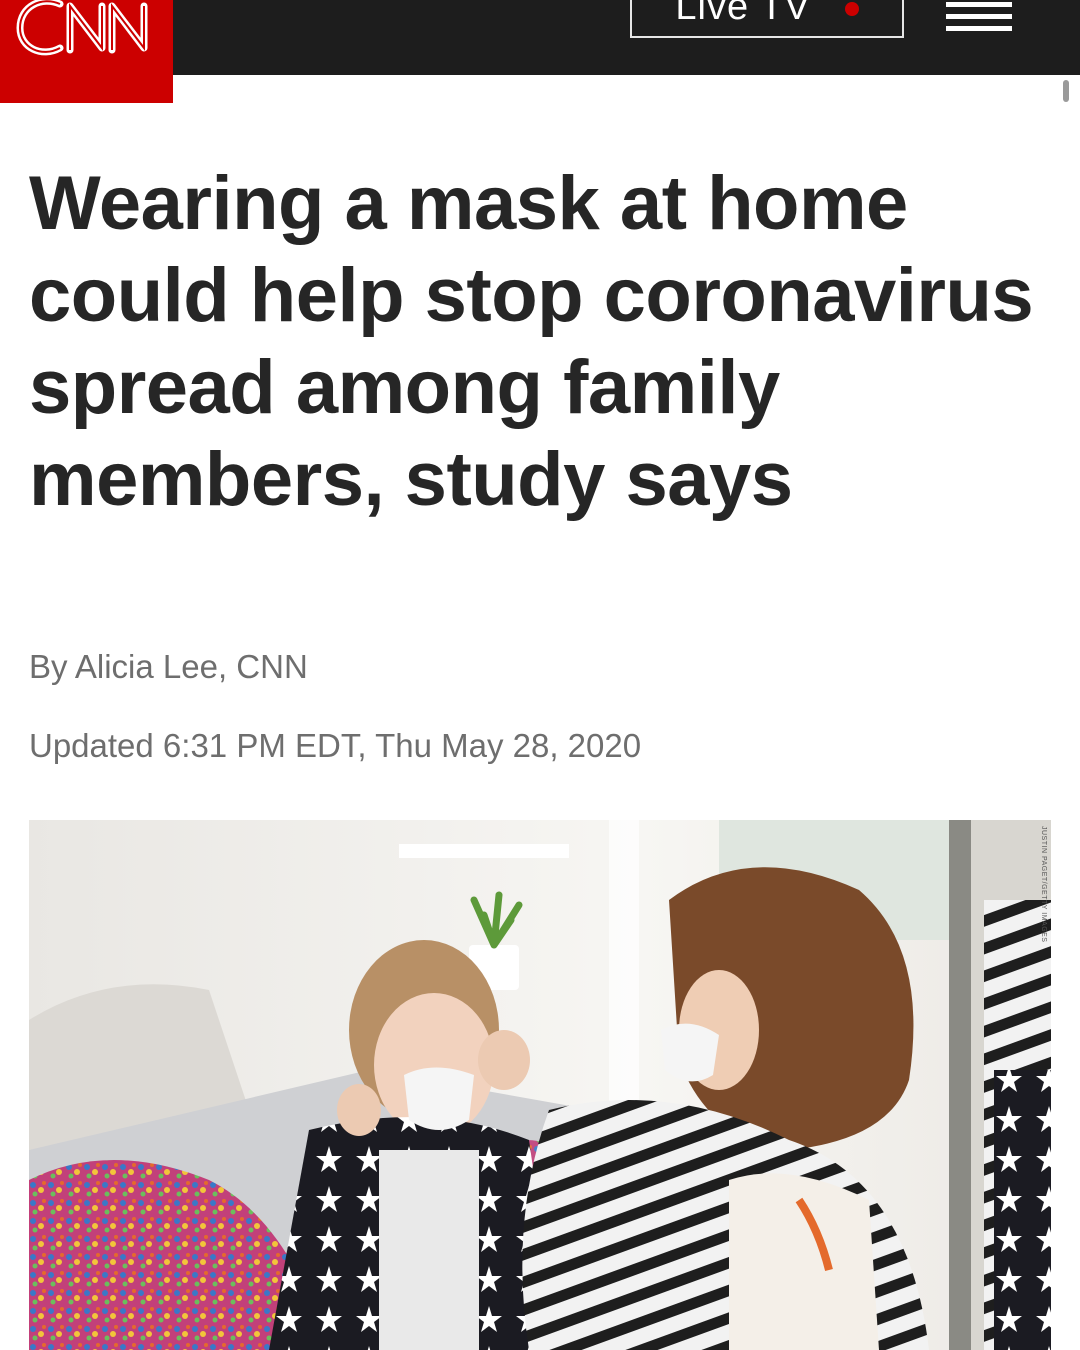  Describe the element at coordinates (743, 14) in the screenshot. I see `live-tv-label: Live TV` at that location.